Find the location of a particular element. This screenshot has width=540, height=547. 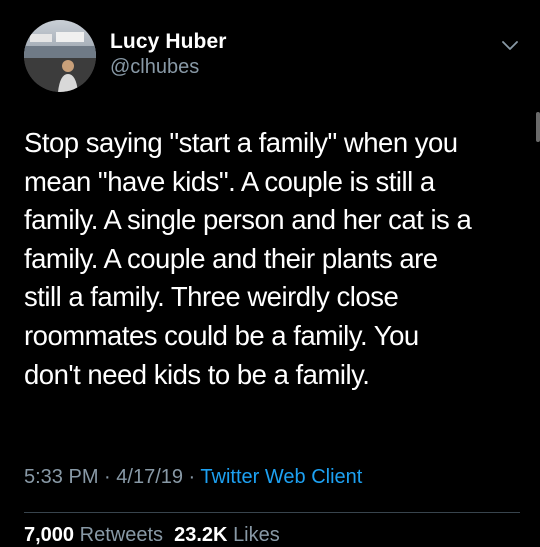

tweet-text-line: don't need kids to be a family. is located at coordinates (197, 374).